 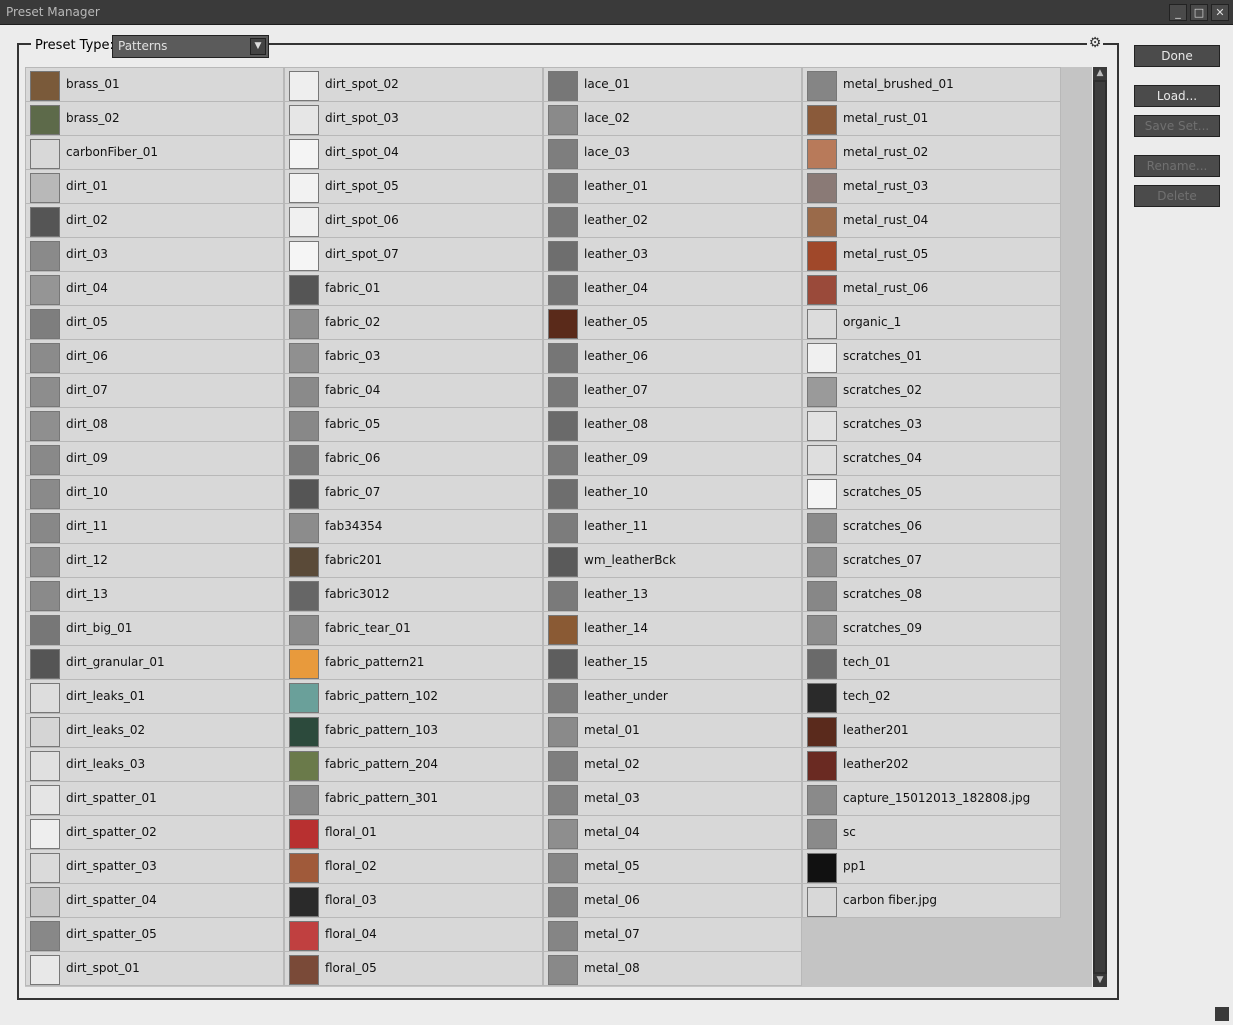 I want to click on vertical-scrollbar: ▲ ▼, so click(x=1100, y=527).